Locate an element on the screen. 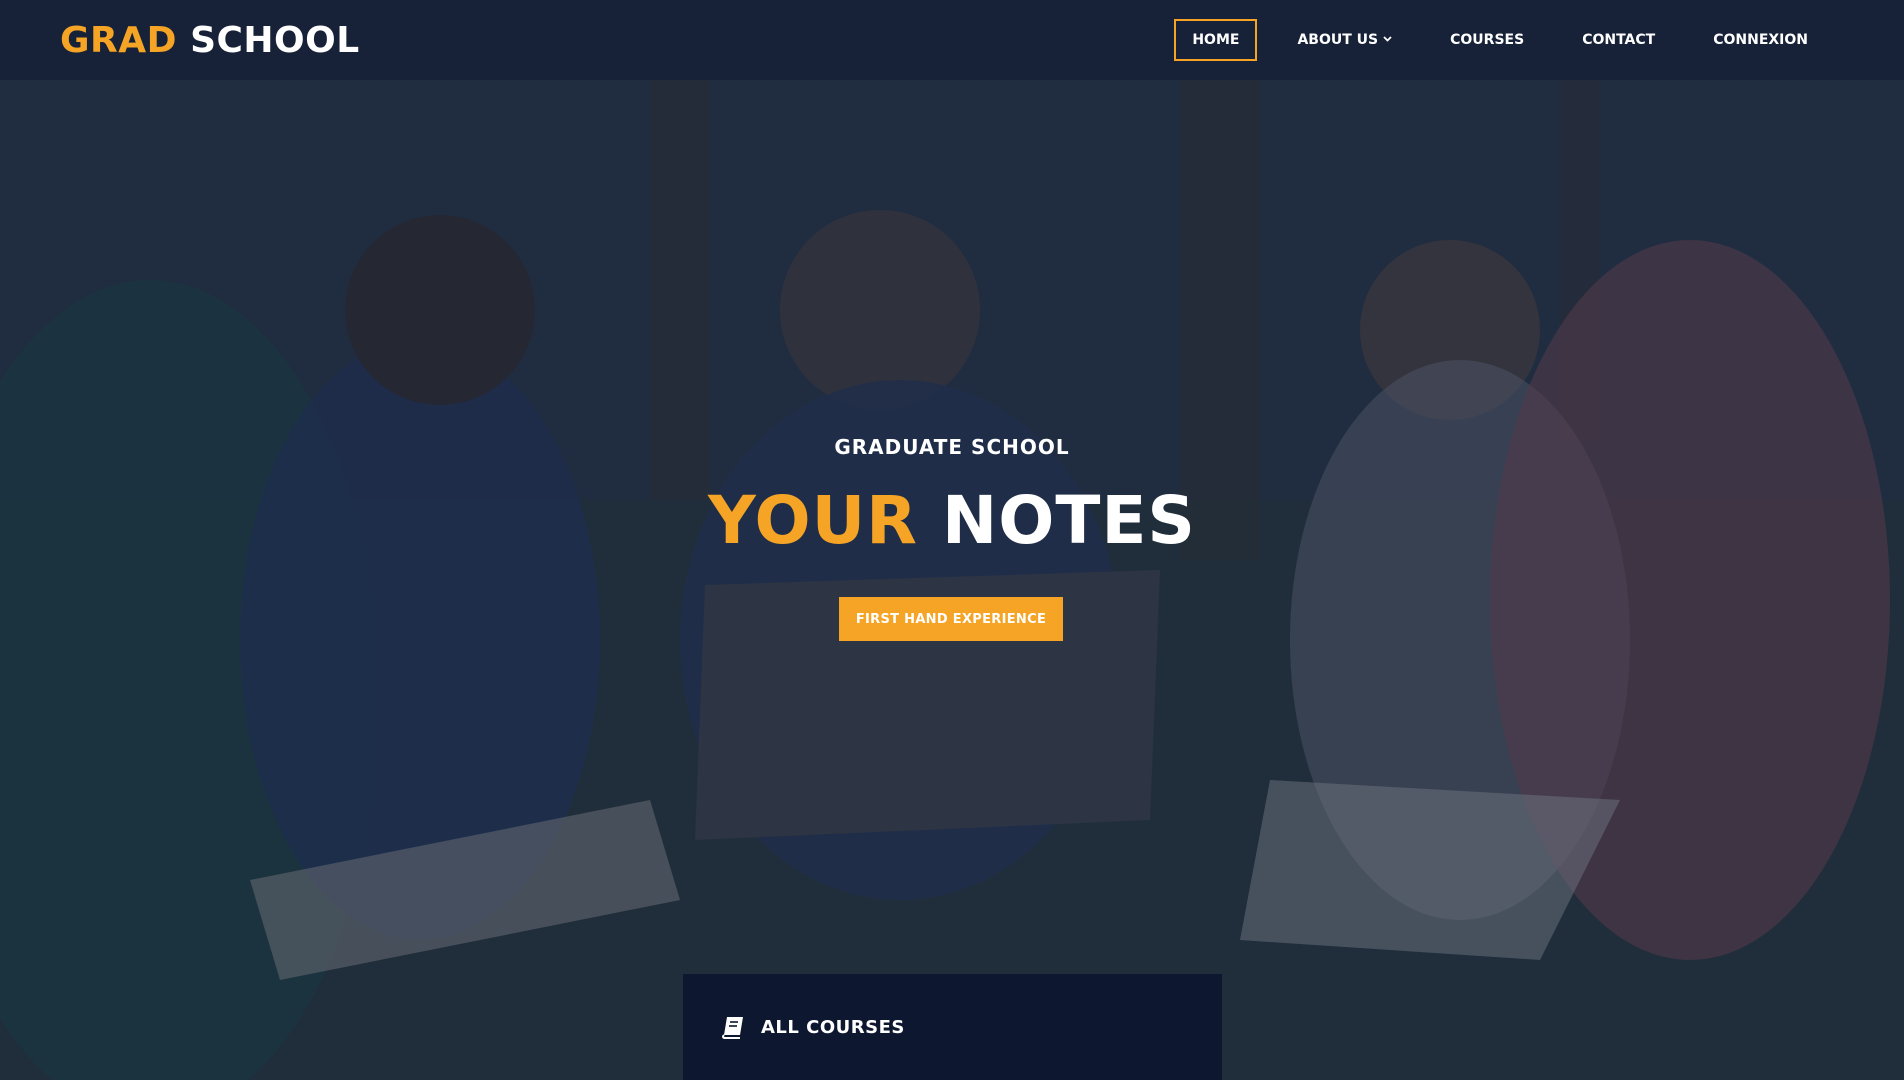  main-nav: HOME ABOUT US COURSES CONTACT CONNEXION is located at coordinates (1493, 40).